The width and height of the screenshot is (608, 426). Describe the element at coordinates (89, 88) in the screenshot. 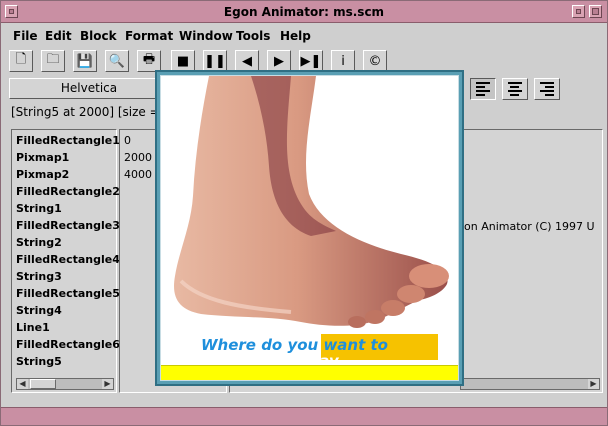

I see `font-select-button: Helvetica` at that location.